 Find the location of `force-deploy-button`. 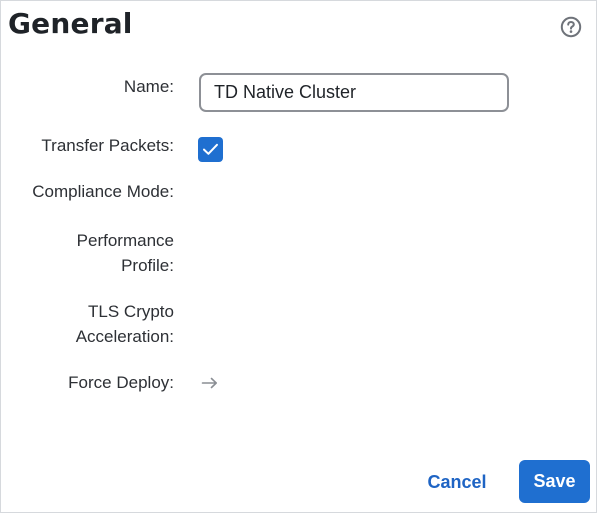

force-deploy-button is located at coordinates (210, 383).